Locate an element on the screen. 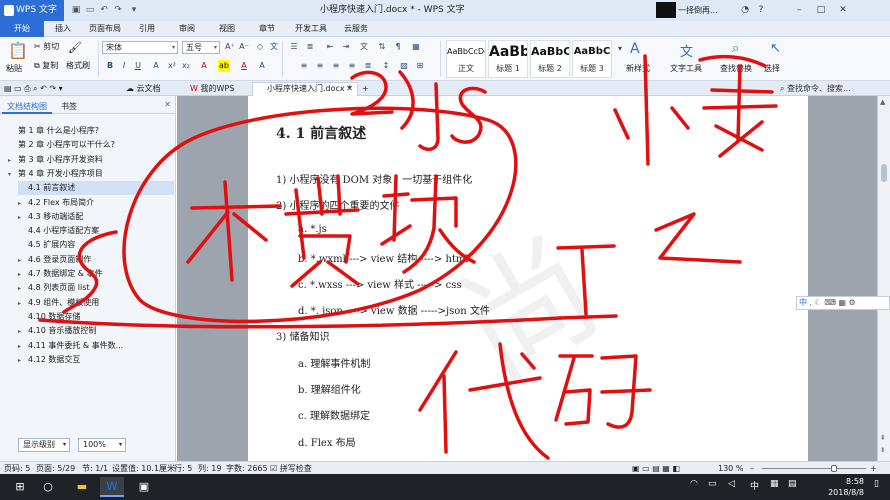 Image resolution: width=890 pixels, height=500 pixels. tab-page-layout: 页面布局 is located at coordinates (105, 29).